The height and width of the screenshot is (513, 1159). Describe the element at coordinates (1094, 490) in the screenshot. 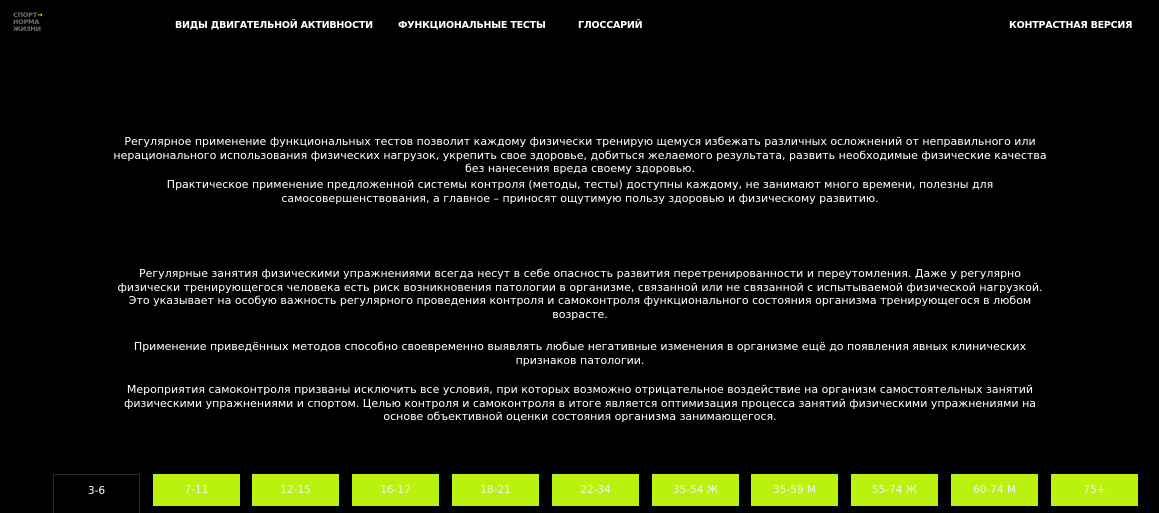

I see `age-tab: 75+` at that location.